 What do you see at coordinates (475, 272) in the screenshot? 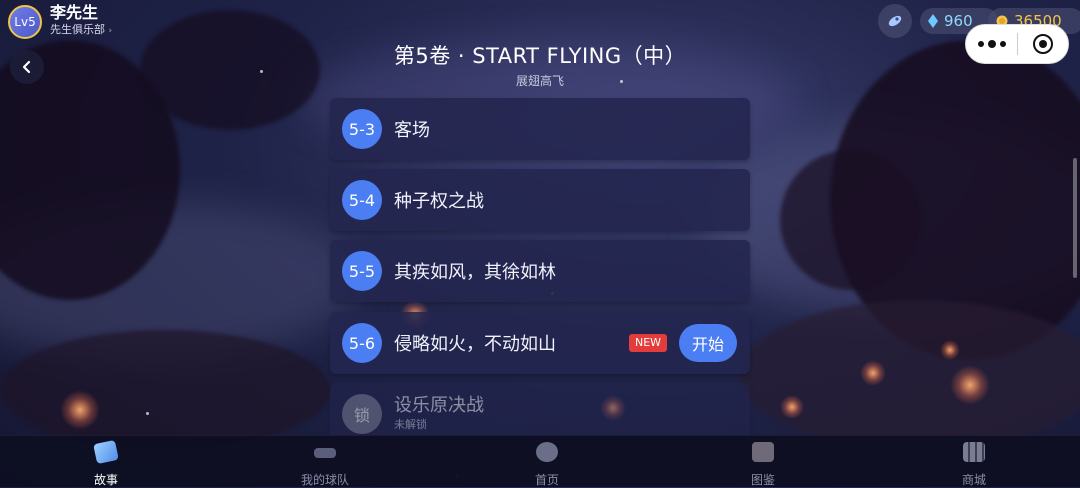
I see `chapter-title: 其疾如风，其徐如林` at bounding box center [475, 272].